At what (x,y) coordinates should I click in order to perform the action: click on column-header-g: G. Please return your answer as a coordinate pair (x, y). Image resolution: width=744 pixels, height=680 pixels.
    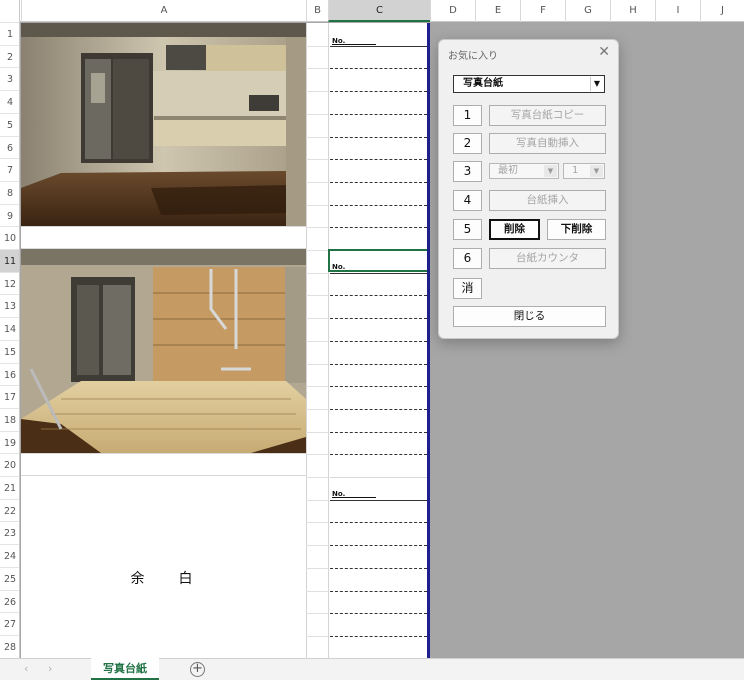
    Looking at the image, I should click on (587, 11).